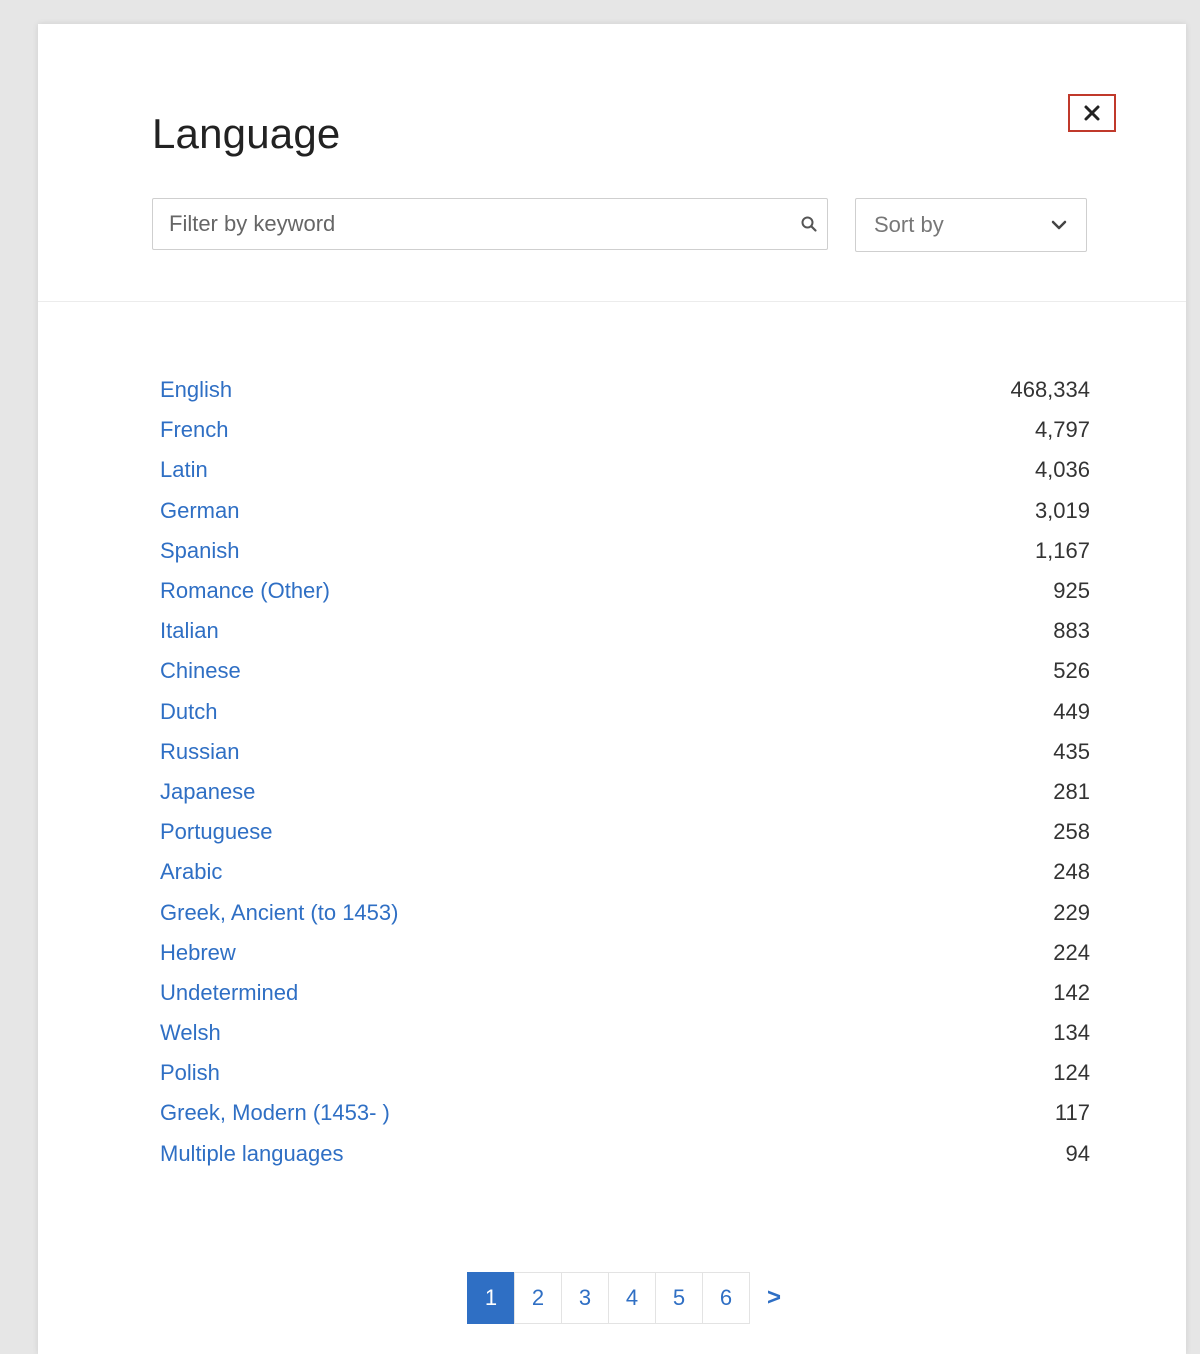  I want to click on list-item: Greek, Modern (1453- ) 117, so click(625, 1113).